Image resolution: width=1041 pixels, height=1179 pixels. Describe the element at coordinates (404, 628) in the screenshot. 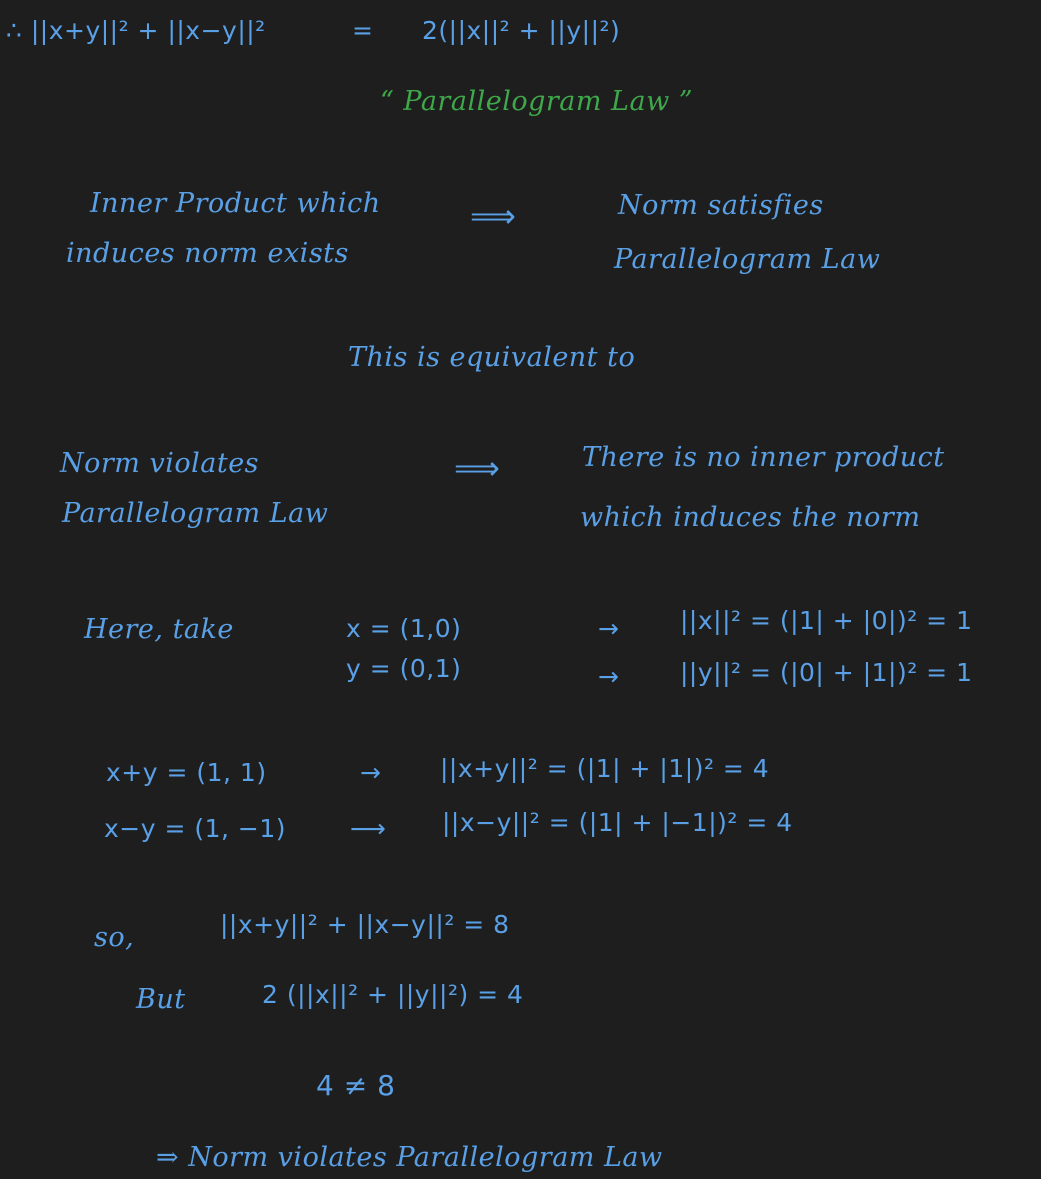

I see `x-definition: x = (1,0)` at that location.